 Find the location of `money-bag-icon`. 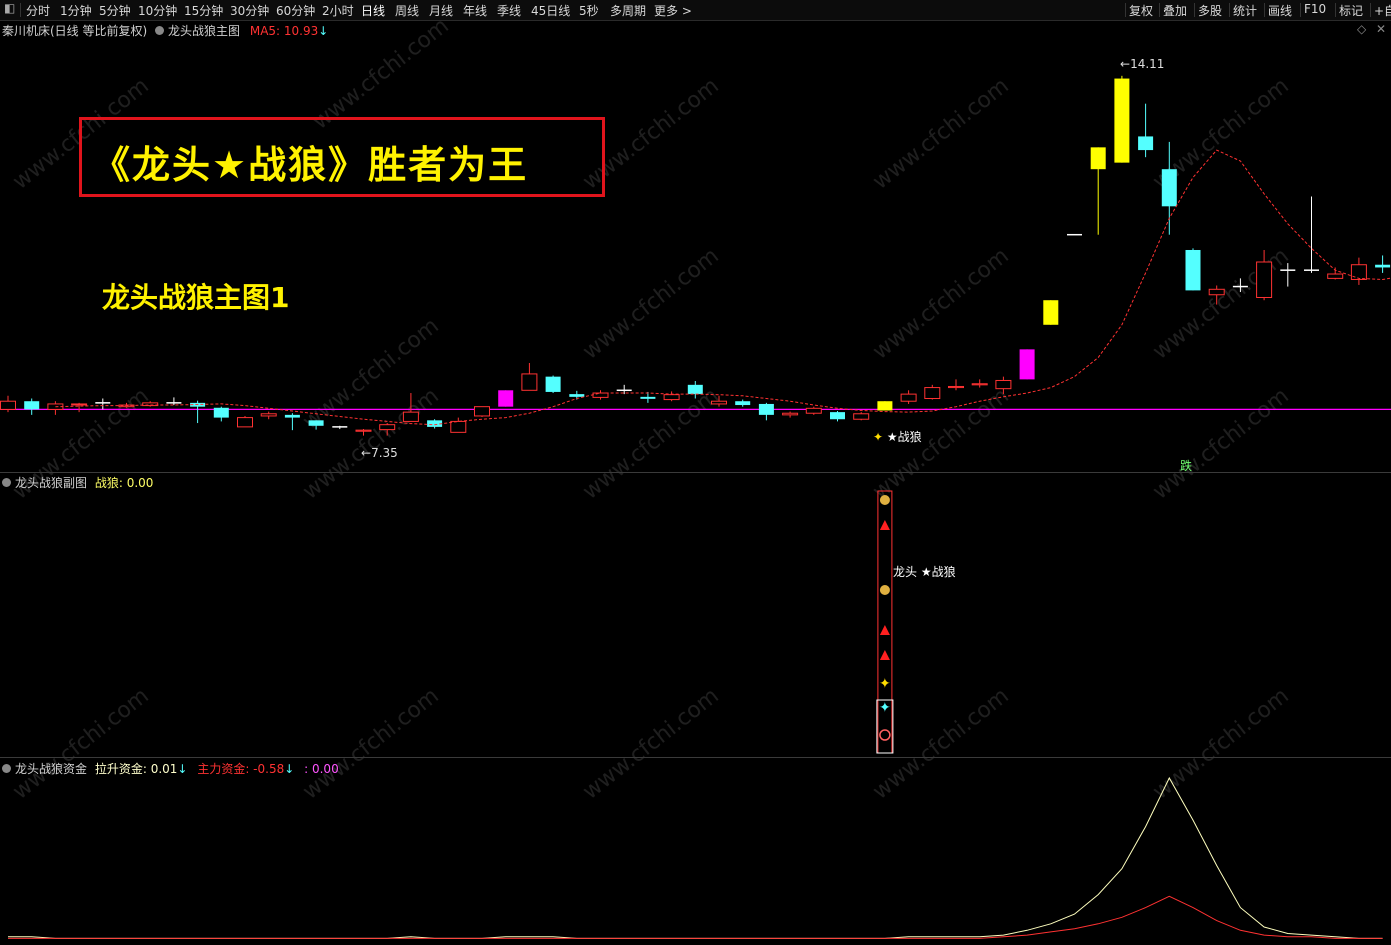

money-bag-icon is located at coordinates (884, 500).